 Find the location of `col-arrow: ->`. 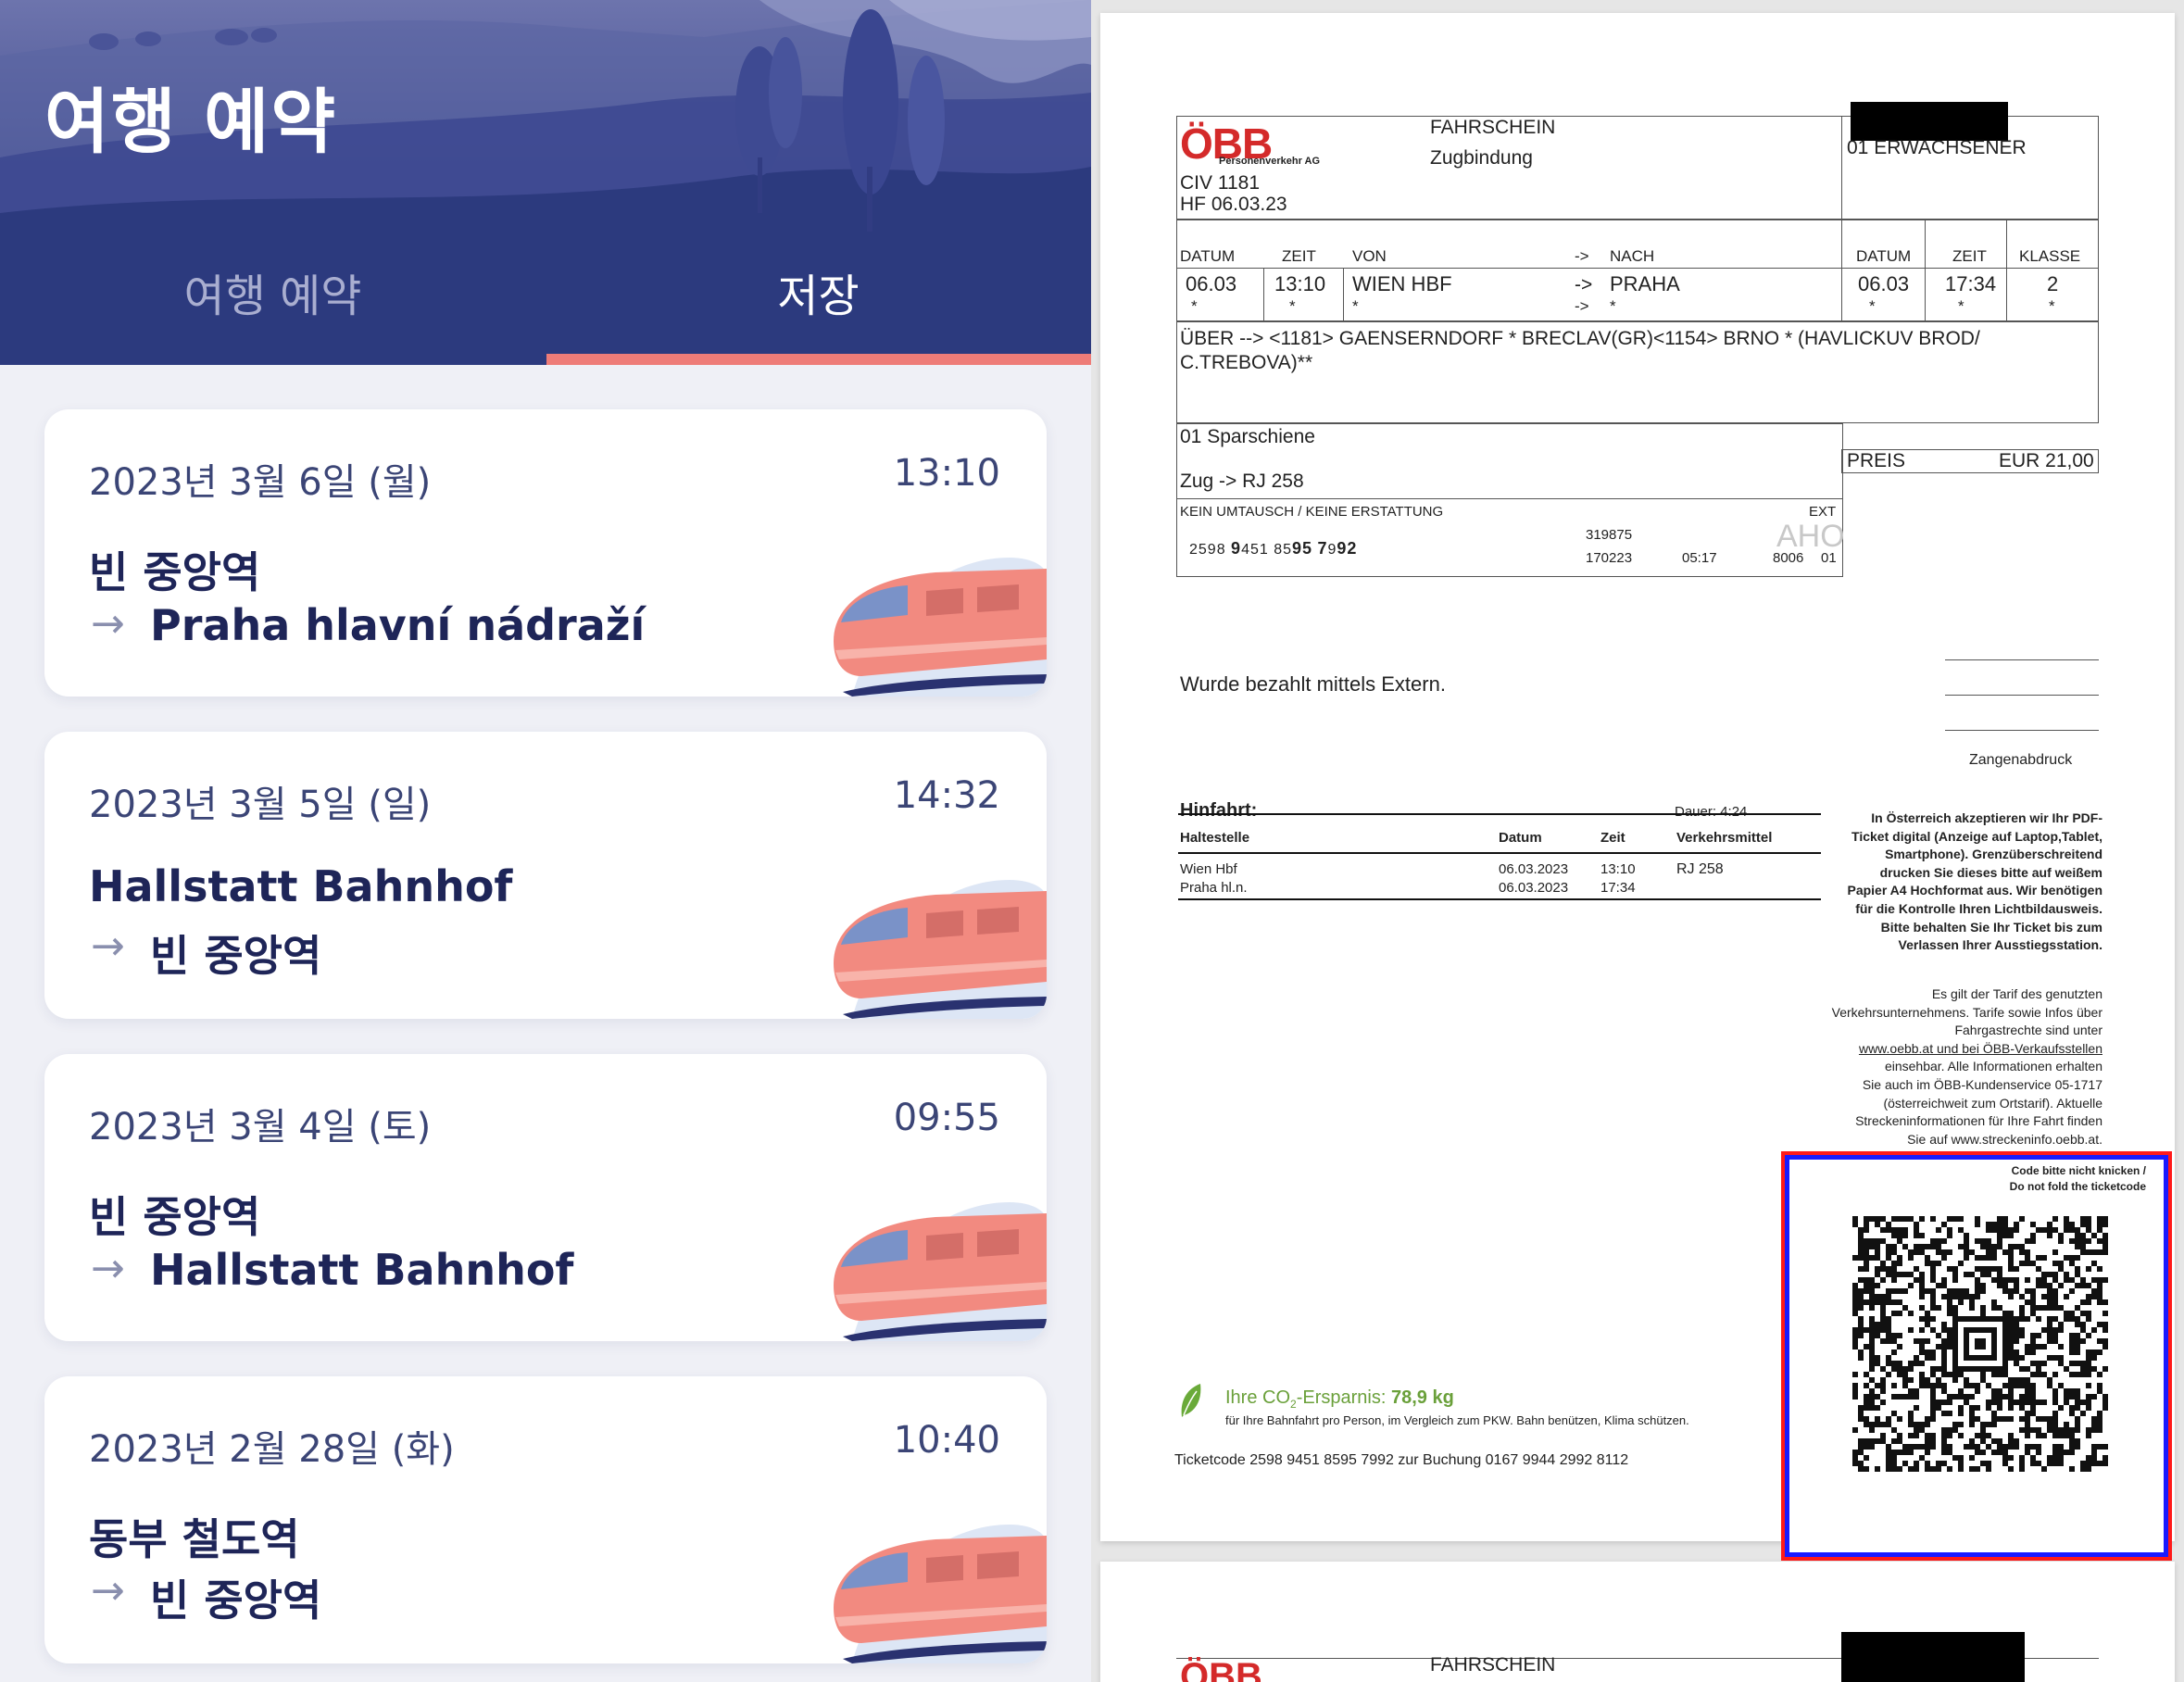

col-arrow: -> is located at coordinates (1582, 256).